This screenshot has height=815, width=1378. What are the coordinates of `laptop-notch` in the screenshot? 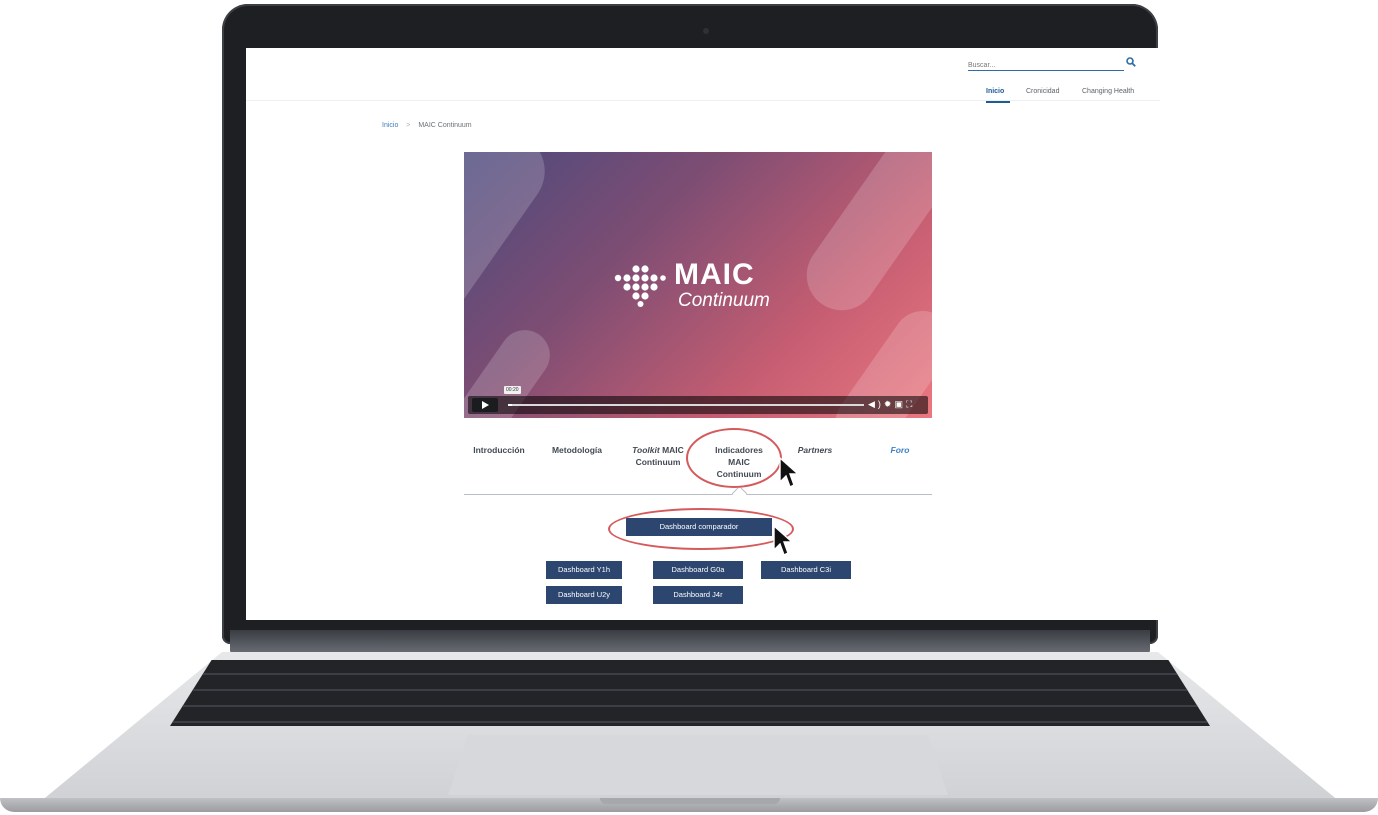 It's located at (690, 801).